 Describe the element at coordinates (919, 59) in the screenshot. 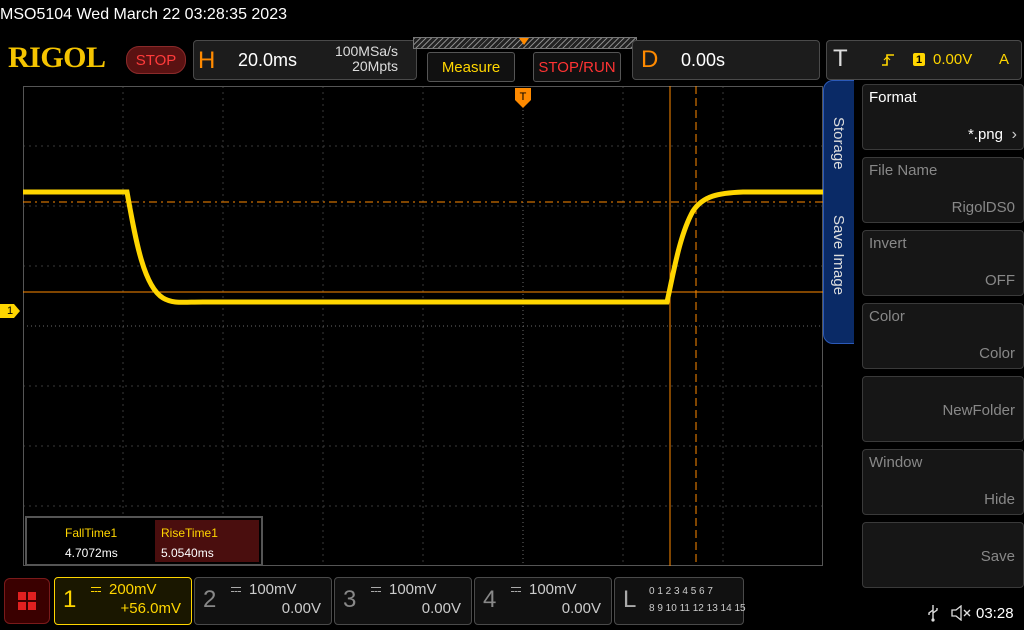

I see `trigger-channel-badge: 1` at that location.